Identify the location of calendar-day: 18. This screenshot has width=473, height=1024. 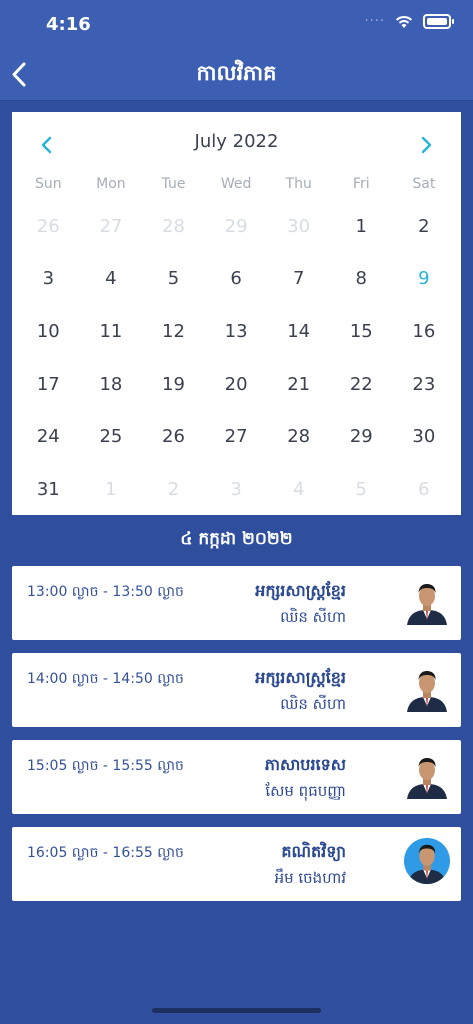
(111, 384).